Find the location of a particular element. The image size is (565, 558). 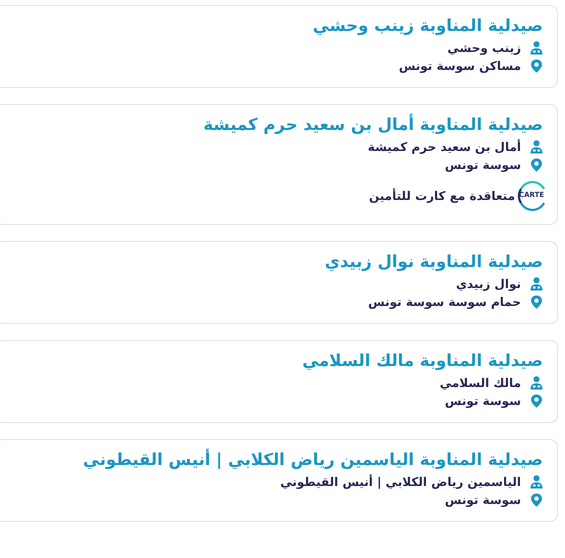

pharmacy-card: صيدلية المناوبة زينب وحشي زينب وحشي مساكن سوسة تونس is located at coordinates (279, 46).